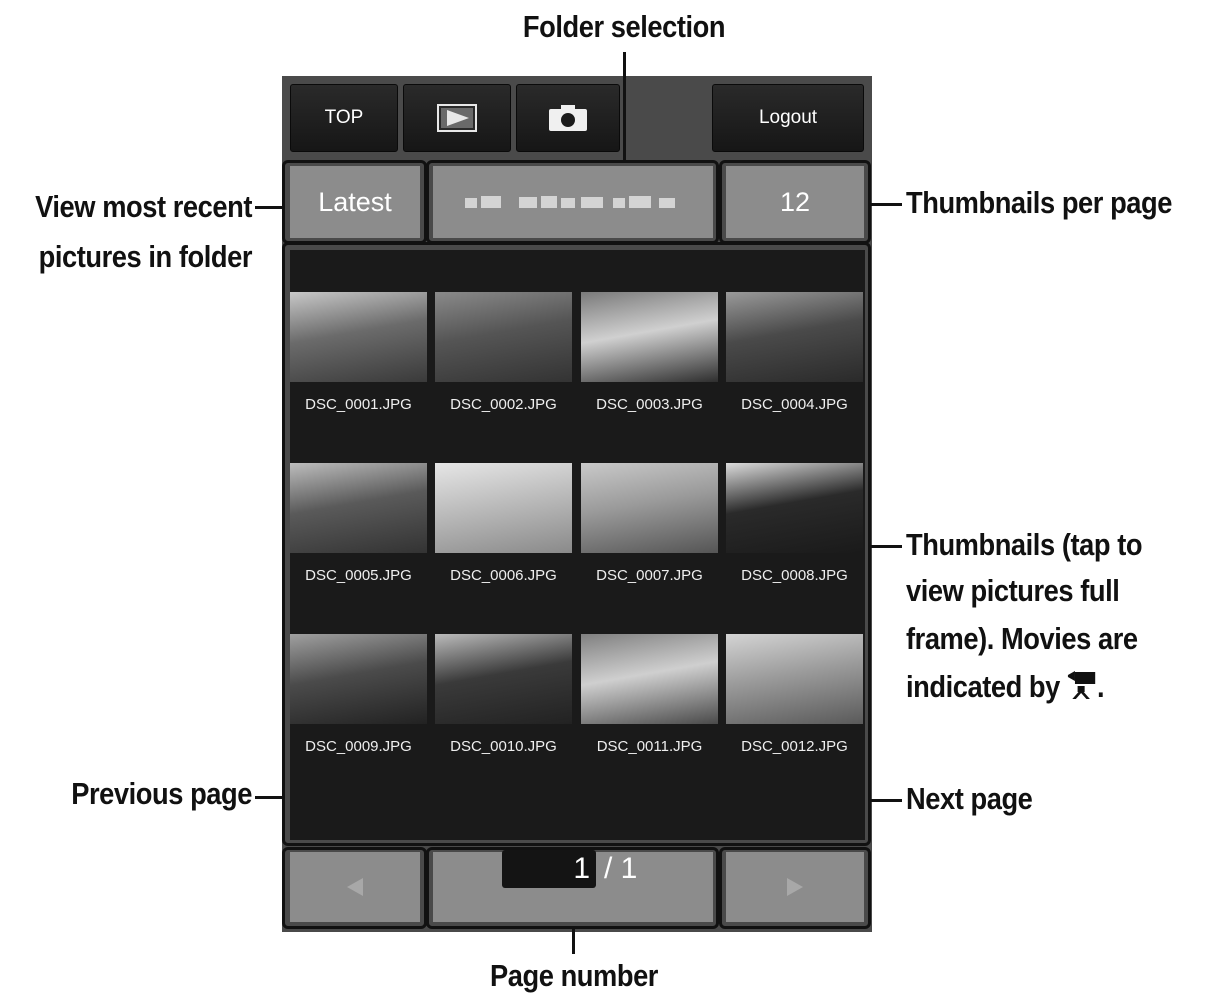 The width and height of the screenshot is (1209, 999). I want to click on playback-icon, so click(457, 118).